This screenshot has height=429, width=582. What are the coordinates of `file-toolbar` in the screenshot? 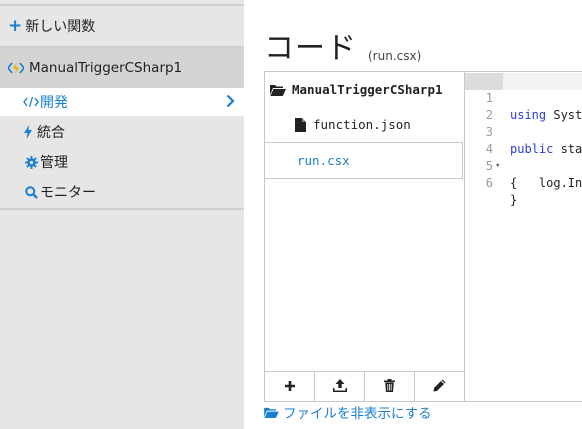 It's located at (364, 386).